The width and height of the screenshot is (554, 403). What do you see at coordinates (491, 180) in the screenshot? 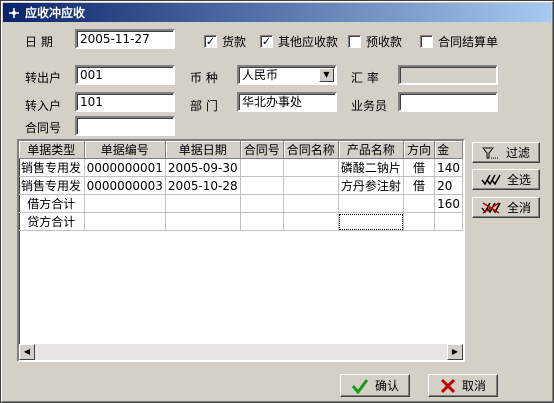
I see `select-all-icon` at bounding box center [491, 180].